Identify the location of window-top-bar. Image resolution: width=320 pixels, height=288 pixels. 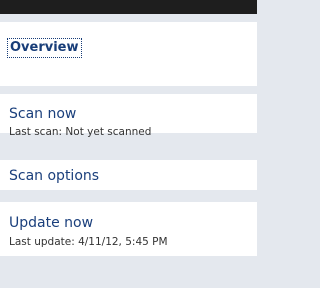
(128, 7).